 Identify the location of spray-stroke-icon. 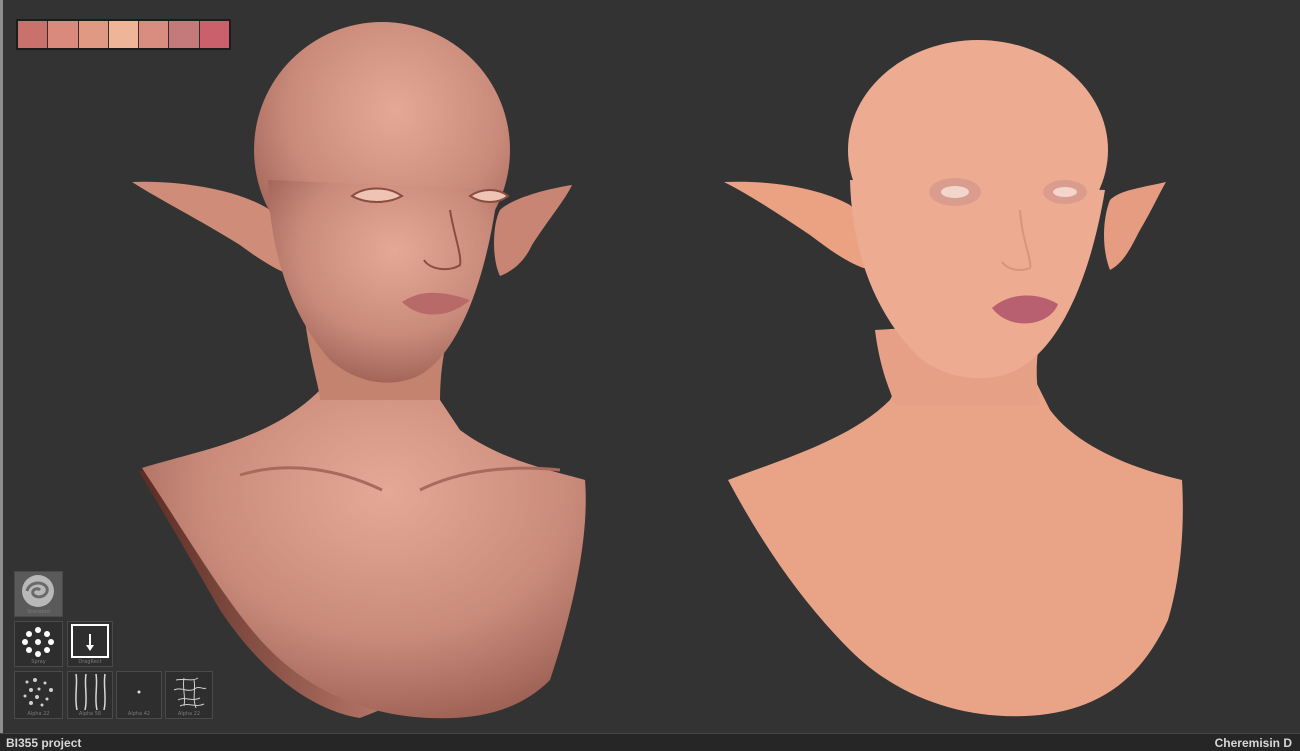
(38, 642).